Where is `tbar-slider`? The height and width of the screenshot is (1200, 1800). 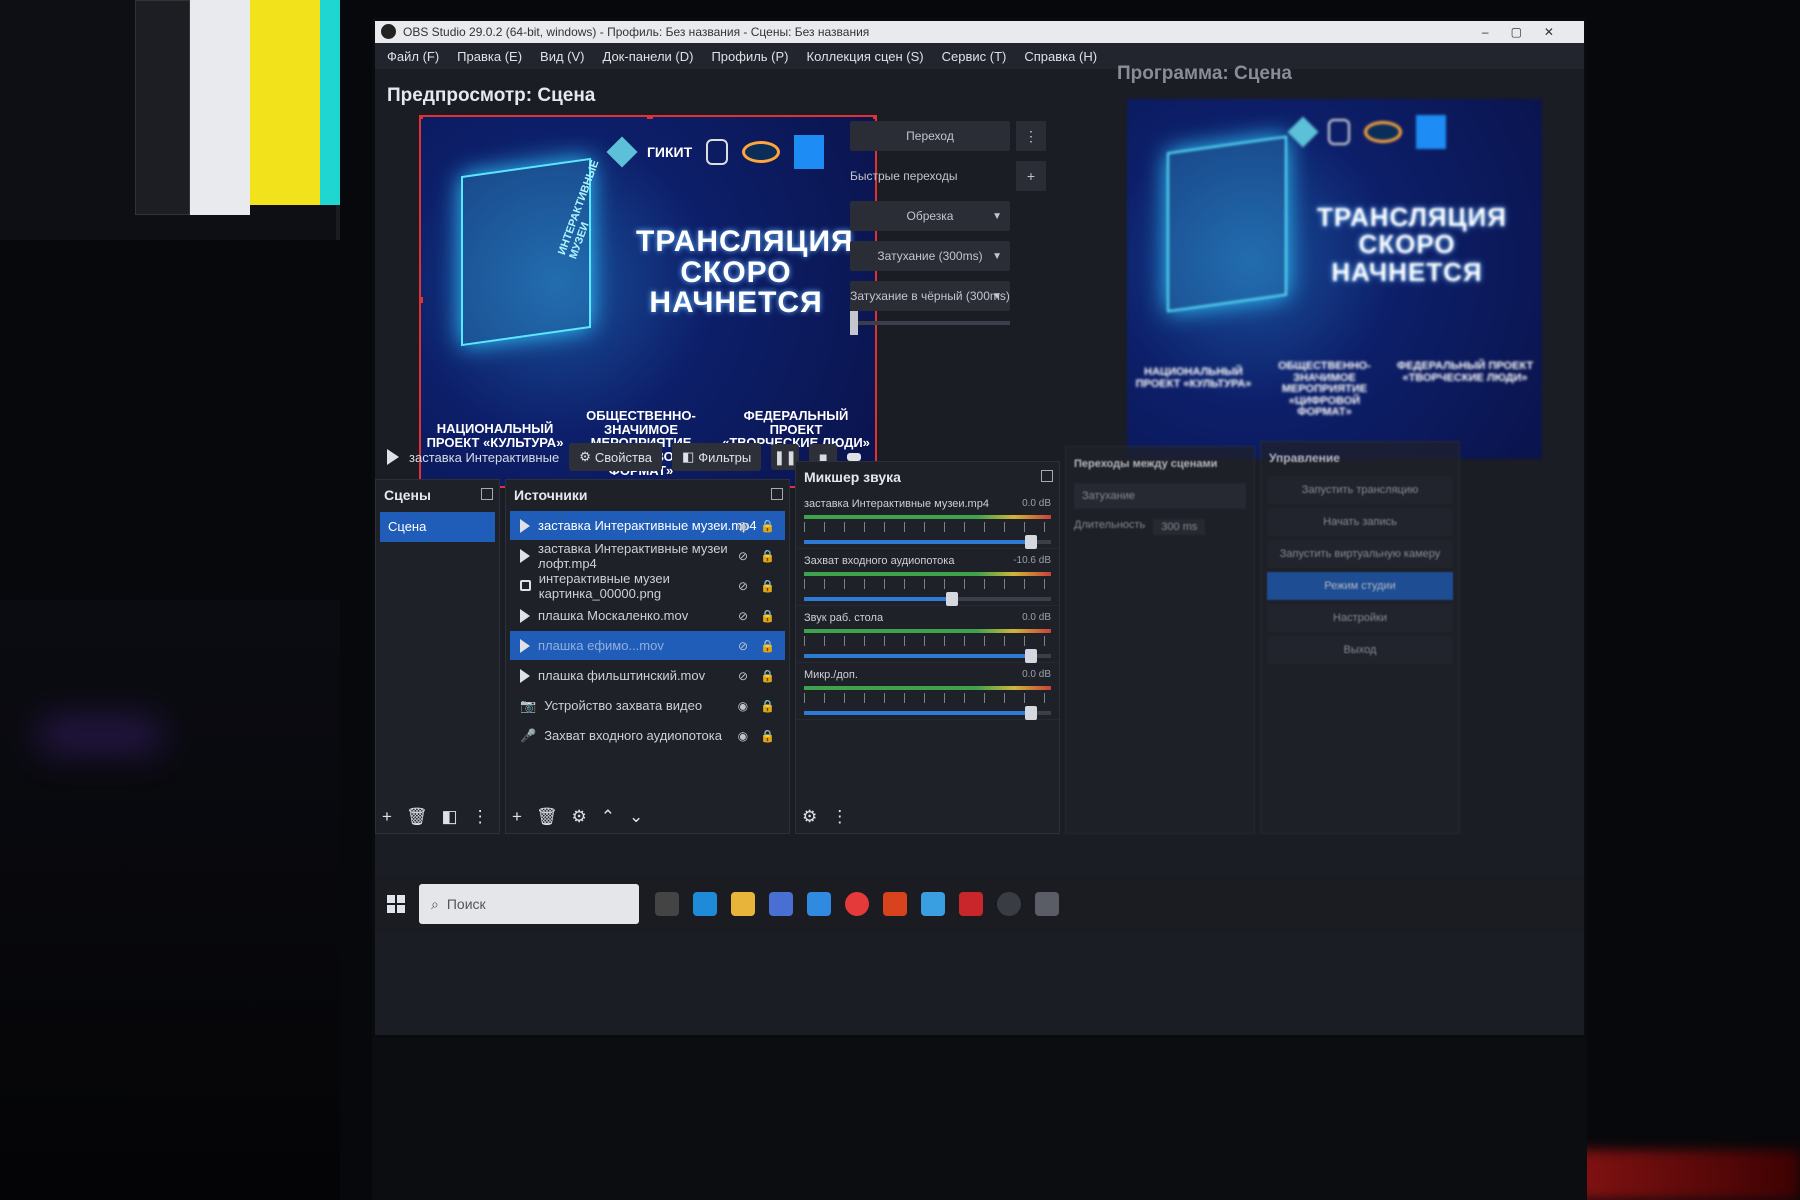 tbar-slider is located at coordinates (930, 323).